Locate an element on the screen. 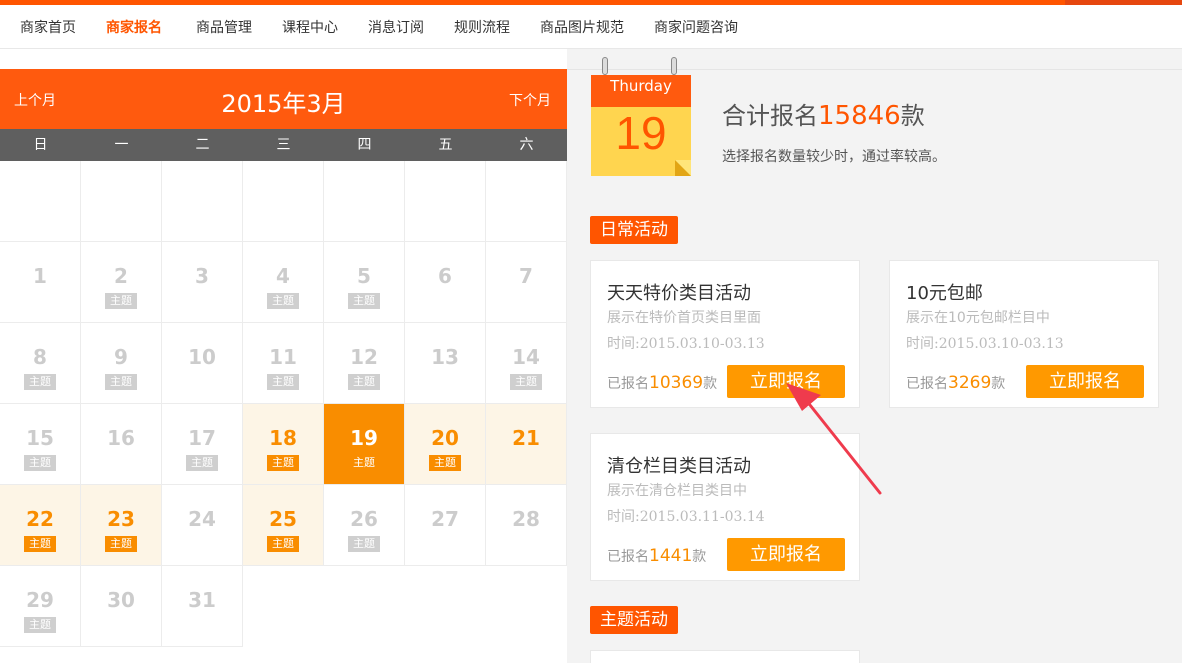 This screenshot has width=1182, height=663. calendar-day-cell: 17 主题 is located at coordinates (202, 444).